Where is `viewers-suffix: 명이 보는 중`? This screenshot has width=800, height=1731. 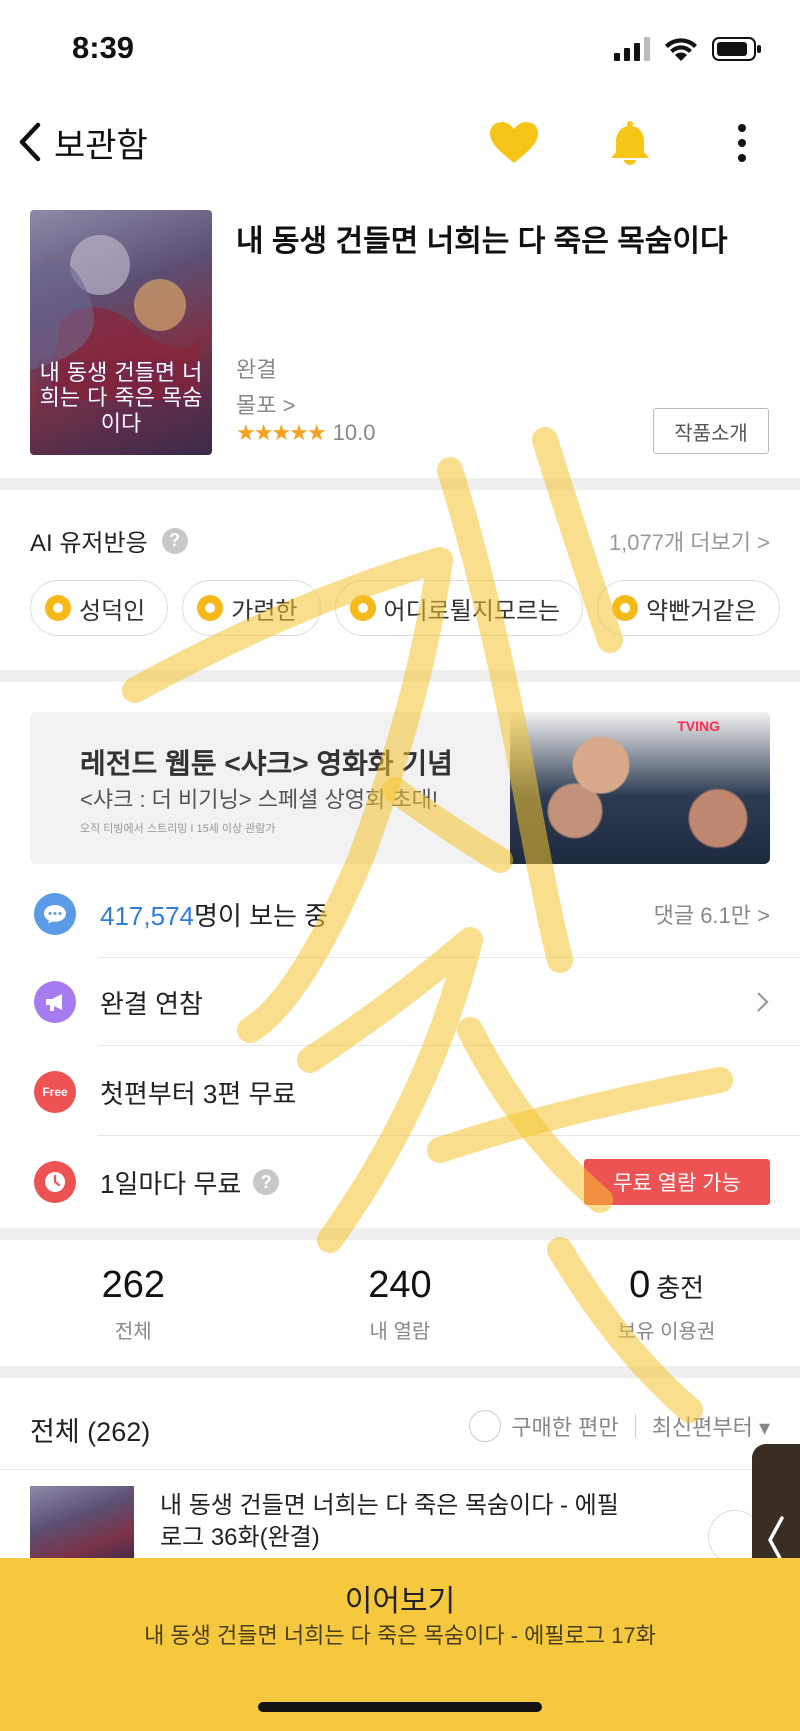
viewers-suffix: 명이 보는 중 is located at coordinates (261, 915).